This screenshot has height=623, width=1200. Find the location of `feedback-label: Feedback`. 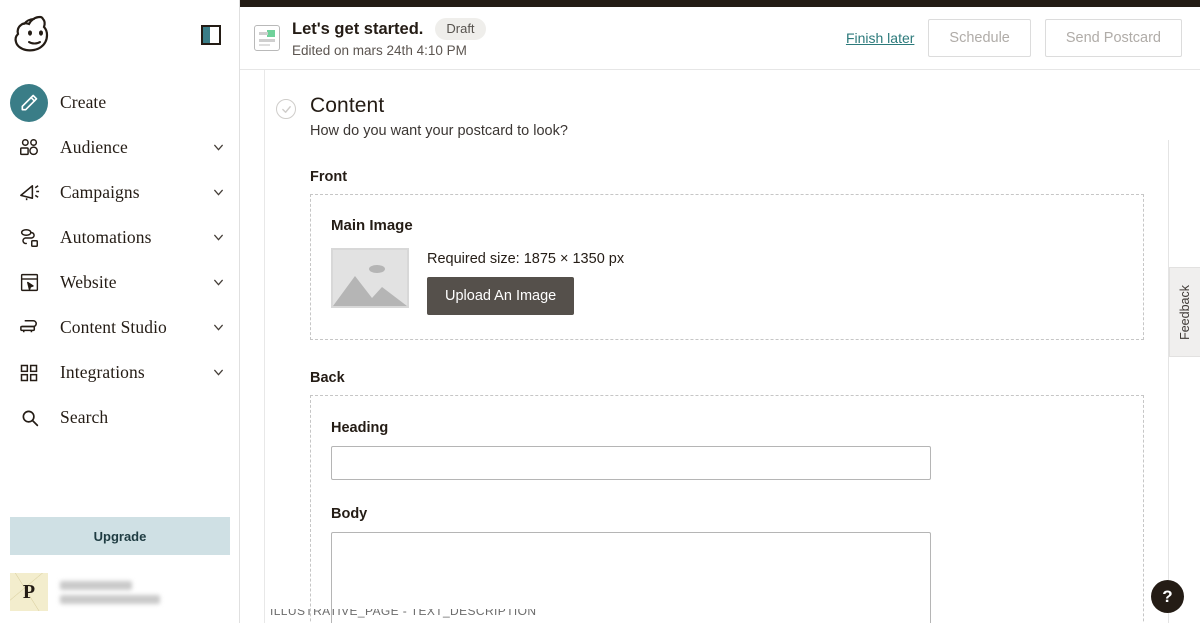

feedback-label: Feedback is located at coordinates (1185, 312).